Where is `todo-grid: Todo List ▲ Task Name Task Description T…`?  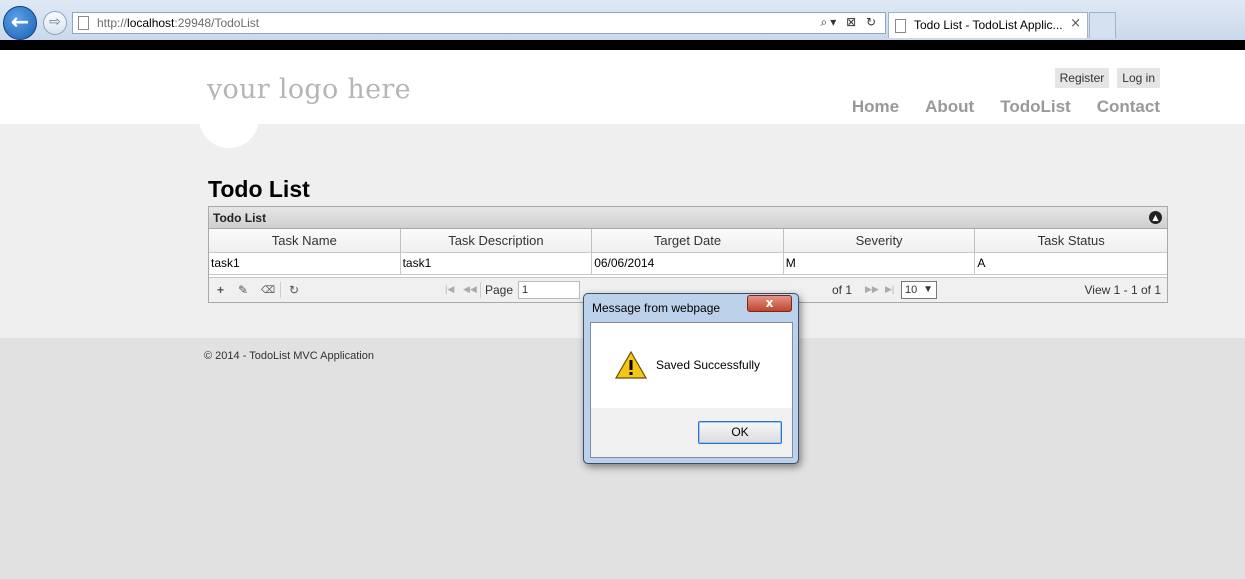 todo-grid: Todo List ▲ Task Name Task Description T… is located at coordinates (688, 254).